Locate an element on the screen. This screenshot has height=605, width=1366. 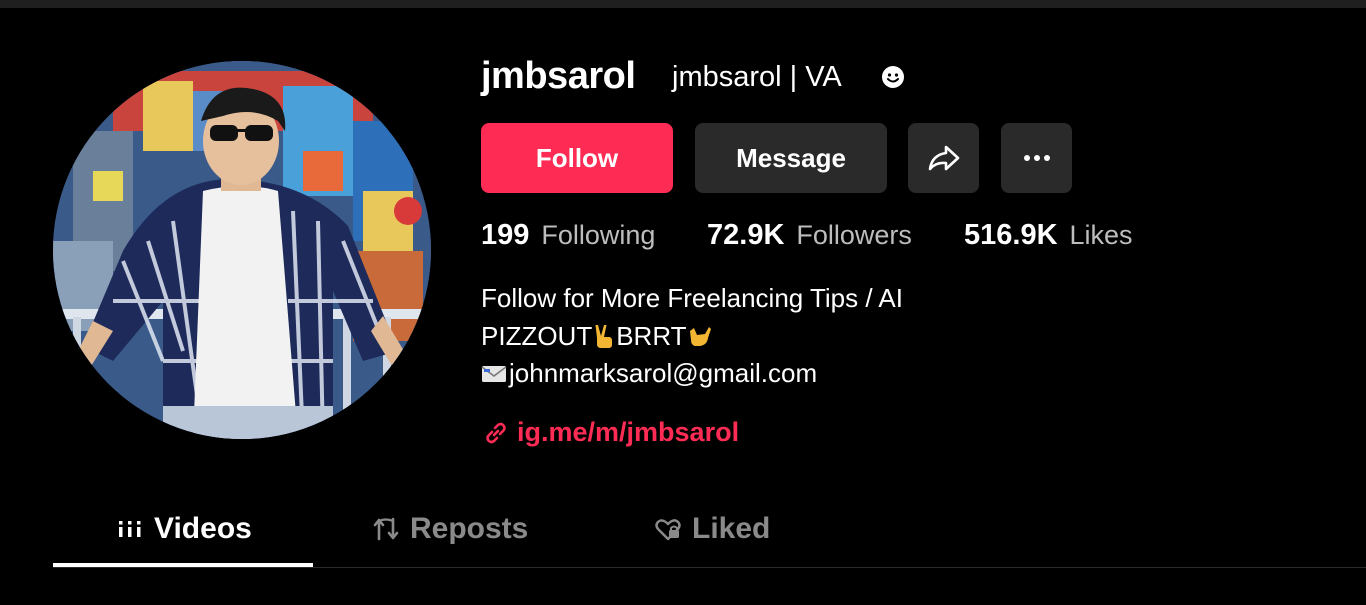
bio-line-3: johnmarksarol@gmail.com is located at coordinates (649, 373).